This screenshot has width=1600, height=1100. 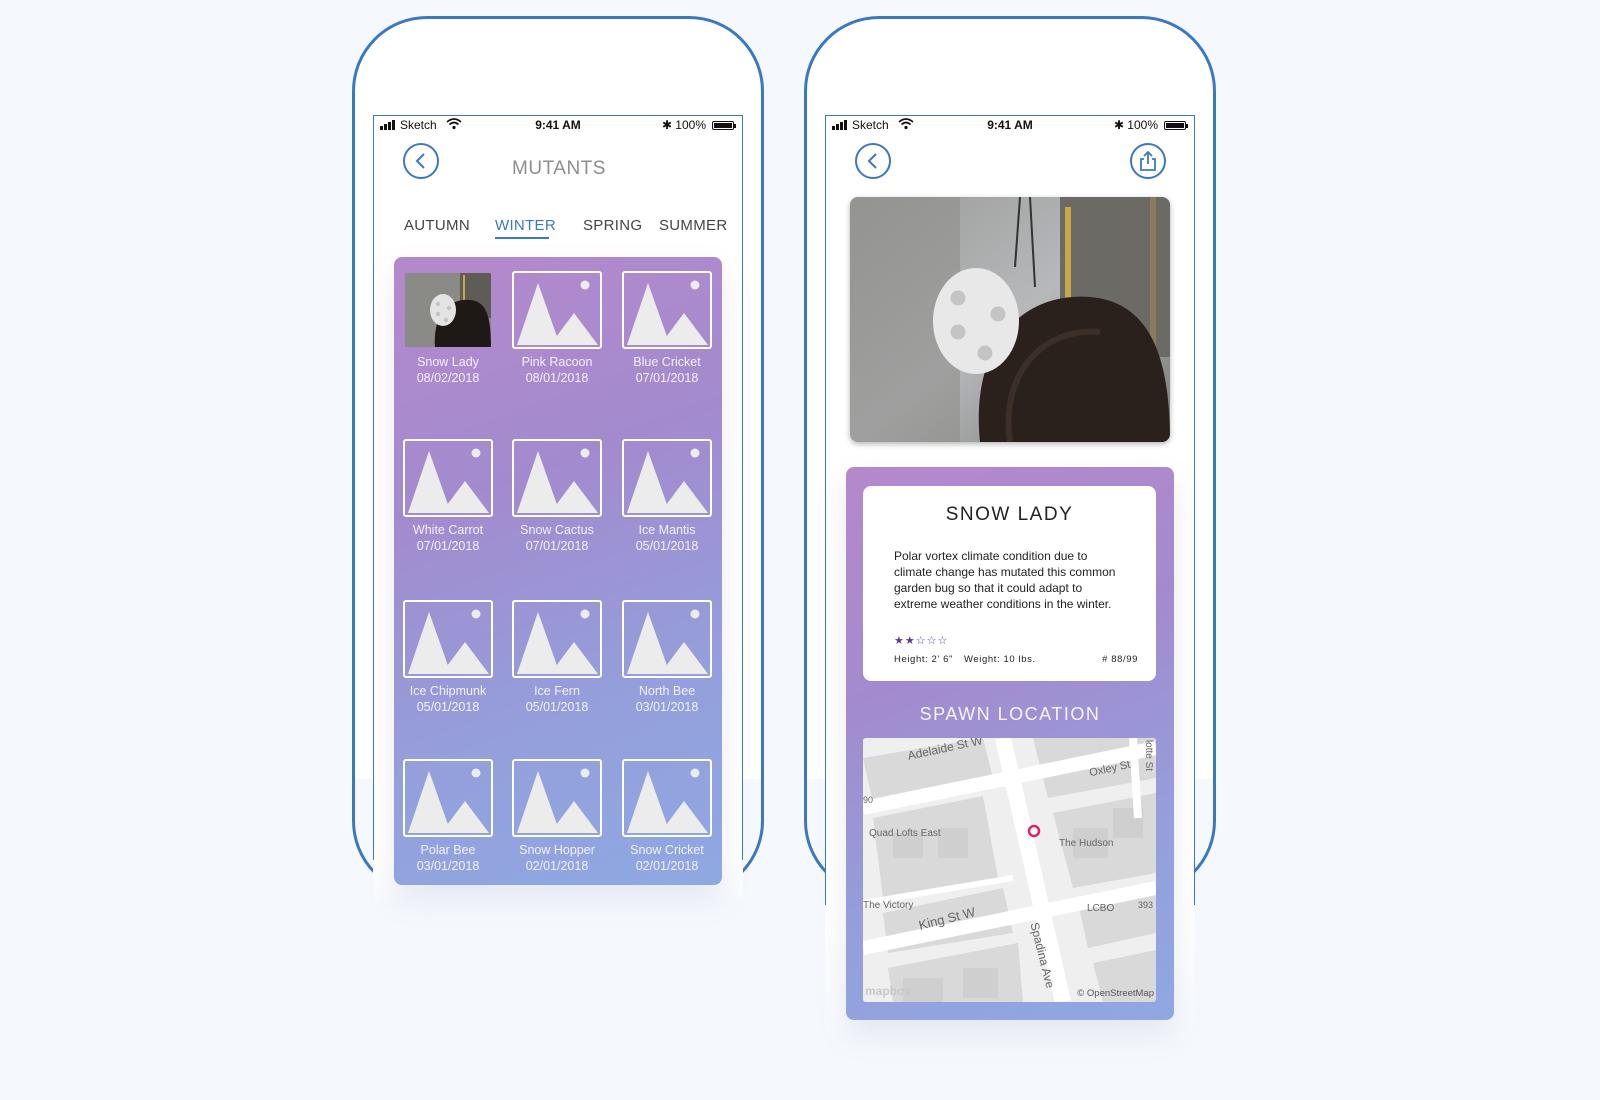 What do you see at coordinates (612, 225) in the screenshot?
I see `tab-spring: SPRING` at bounding box center [612, 225].